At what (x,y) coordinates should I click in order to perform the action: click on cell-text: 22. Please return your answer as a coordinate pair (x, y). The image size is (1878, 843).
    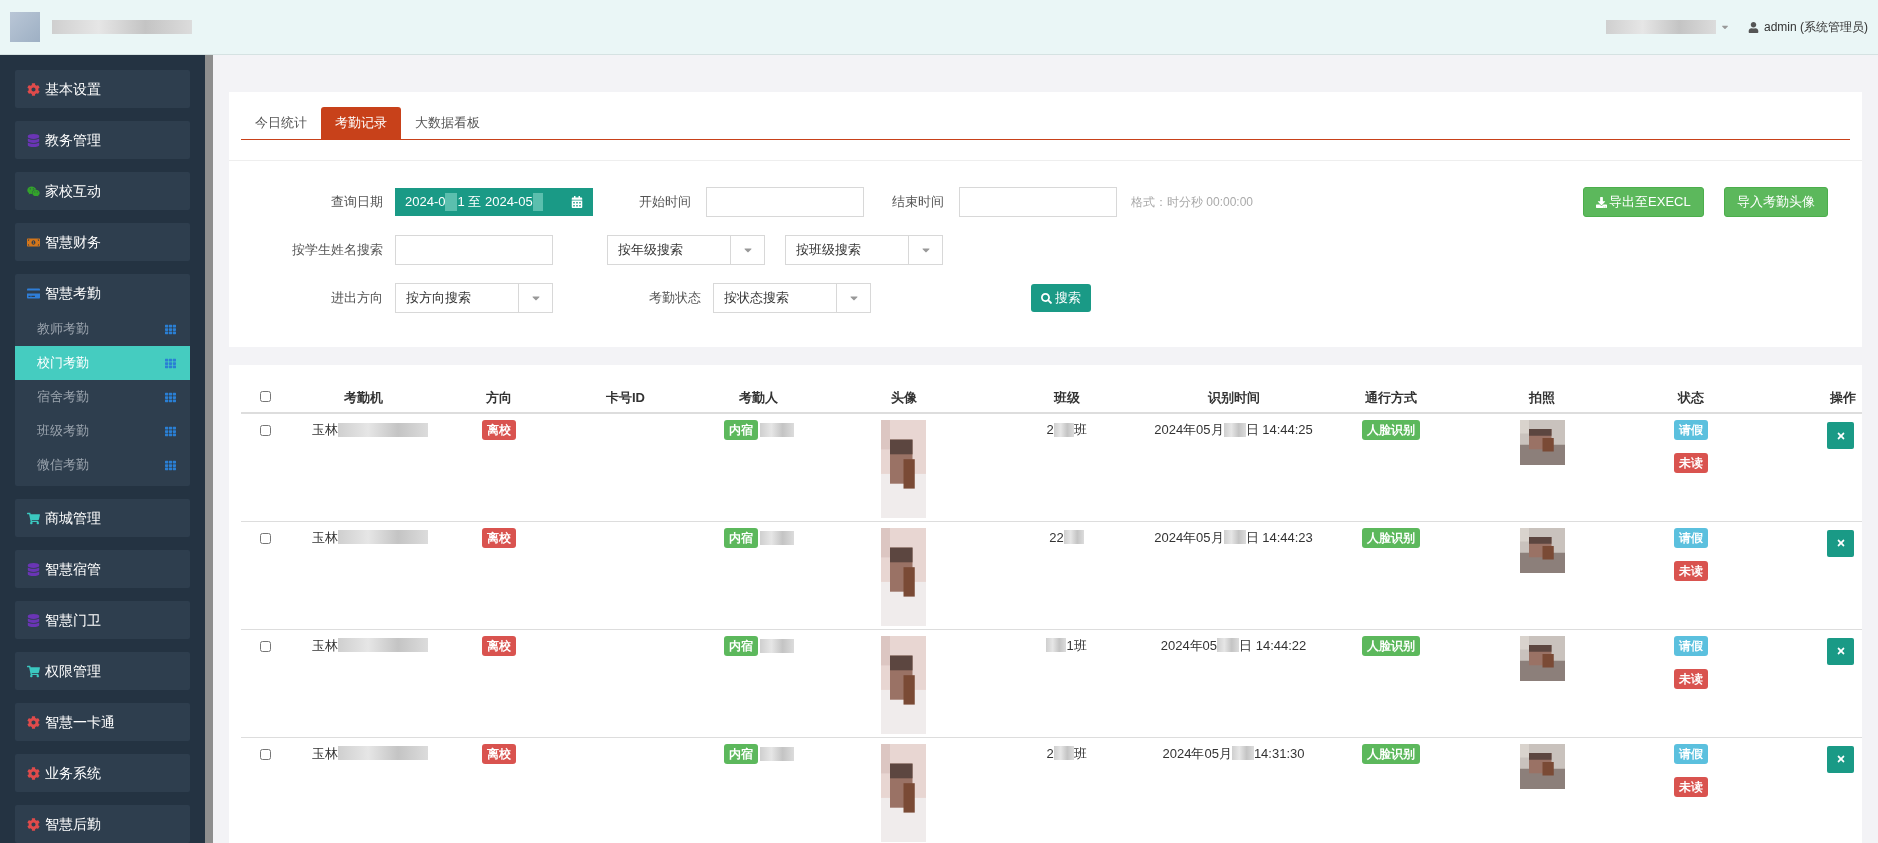
    Looking at the image, I should click on (1056, 537).